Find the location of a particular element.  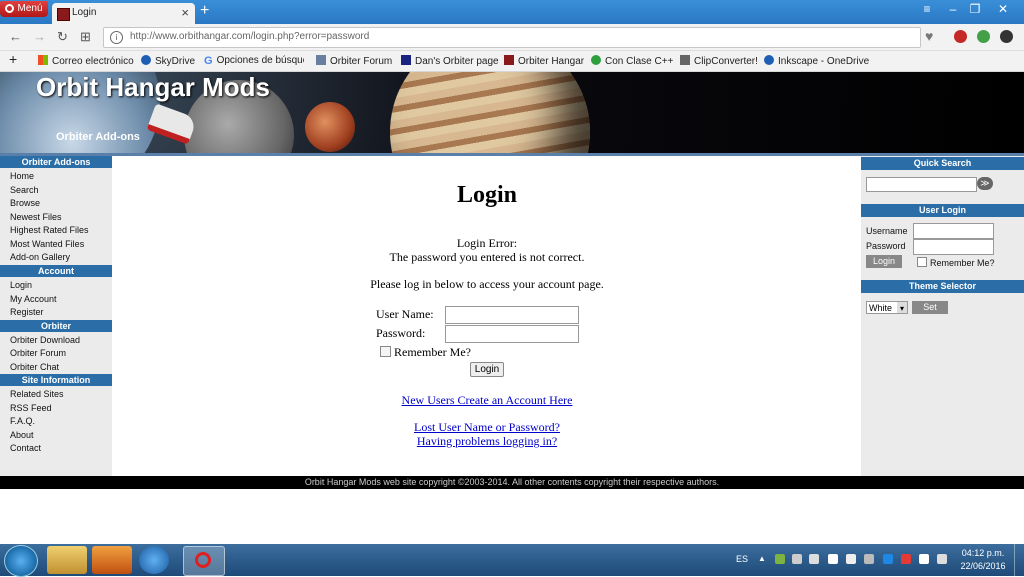

reload-icon: ↻ is located at coordinates (62, 37).